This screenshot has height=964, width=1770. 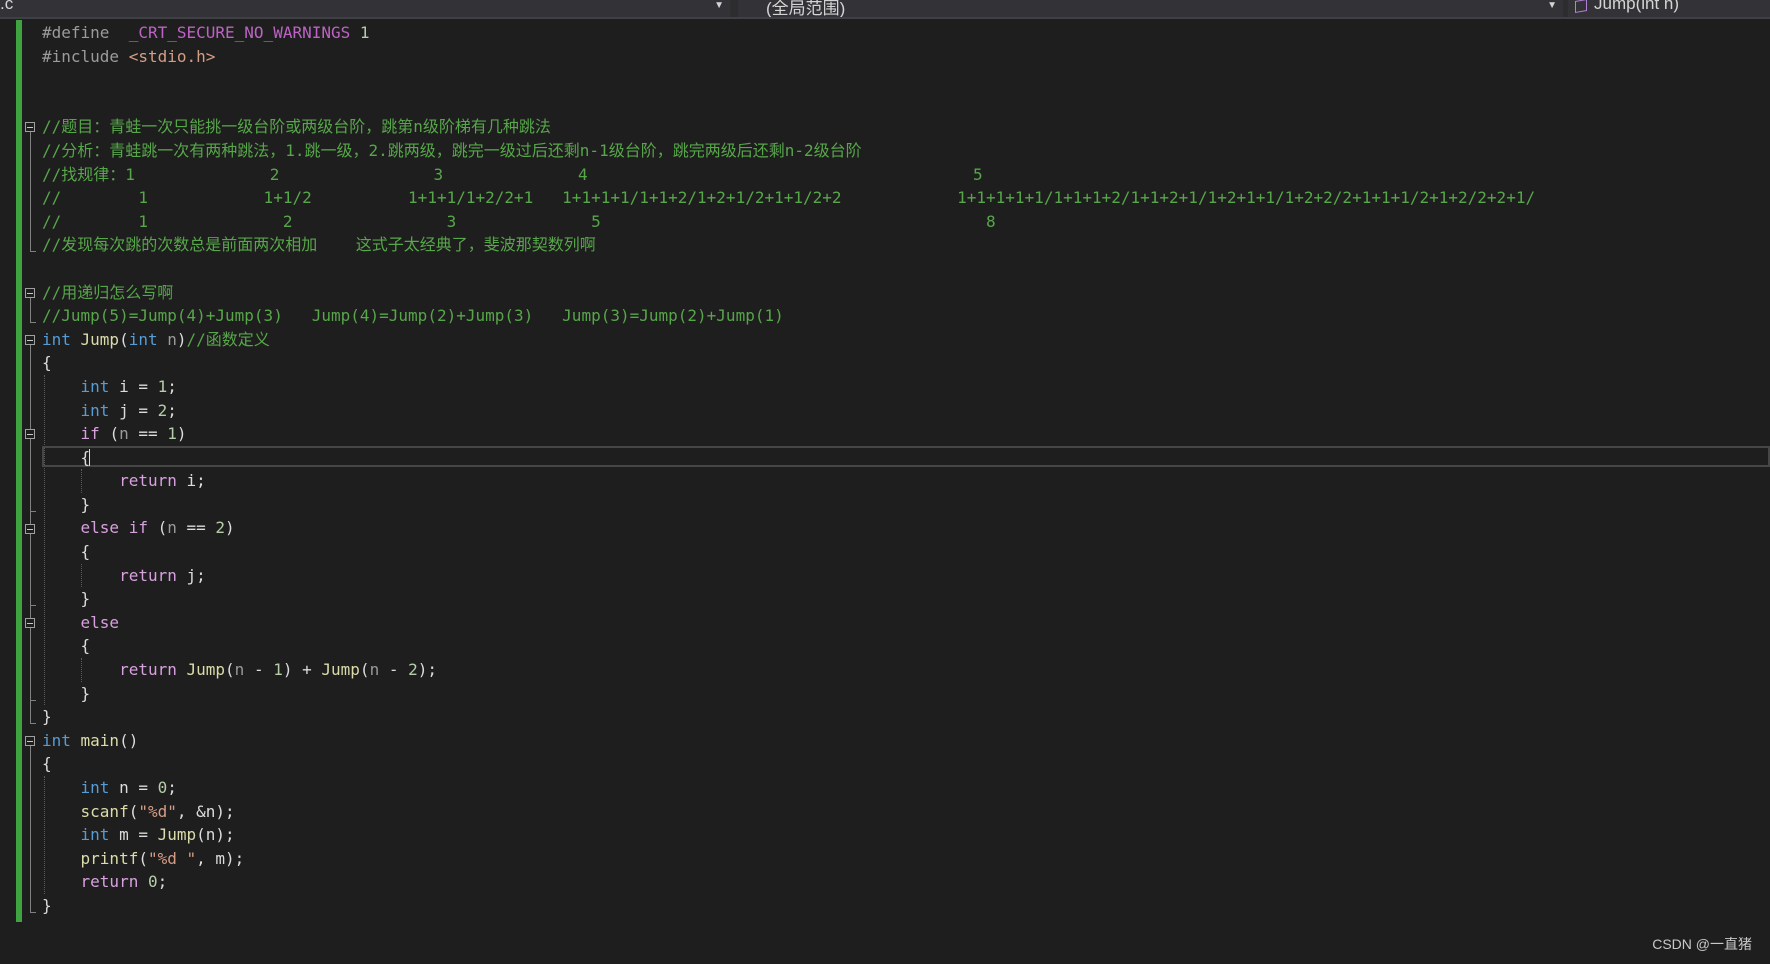 I want to click on code-token: #define, so click(x=81, y=32).